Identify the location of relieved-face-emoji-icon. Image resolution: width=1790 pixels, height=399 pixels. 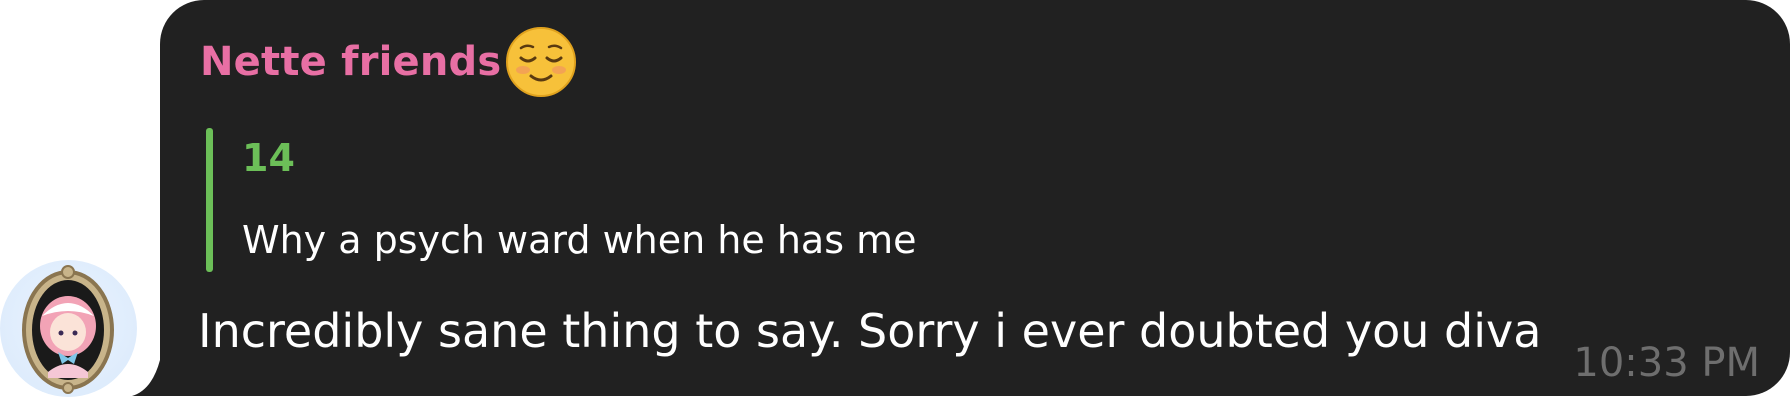
(541, 62).